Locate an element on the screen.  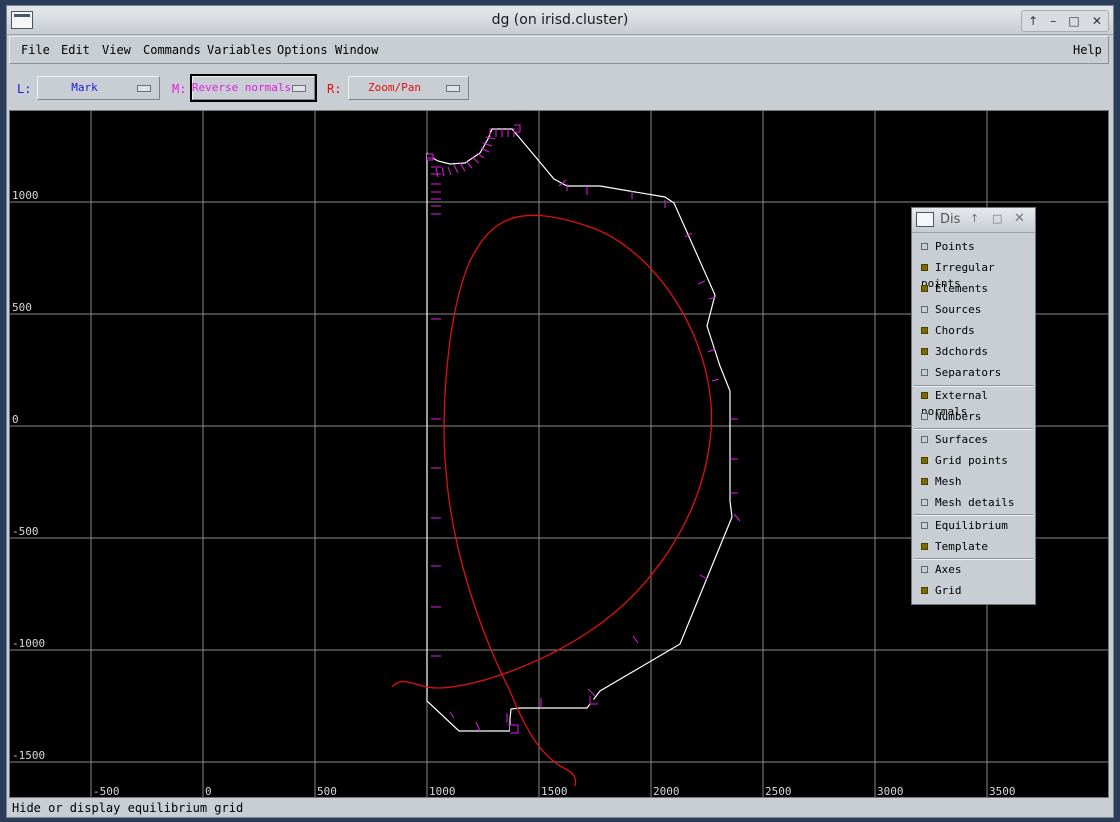
toggle-irregular-points: Irregular points is located at coordinates (978, 275).